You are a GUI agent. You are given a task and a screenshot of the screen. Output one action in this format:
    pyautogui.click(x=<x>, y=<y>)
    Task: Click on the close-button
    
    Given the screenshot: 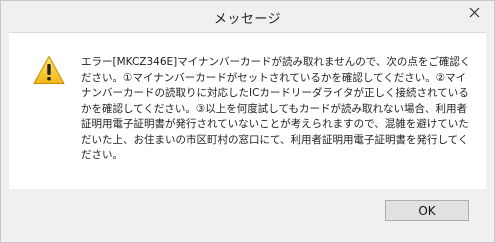 What is the action you would take?
    pyautogui.click(x=474, y=12)
    